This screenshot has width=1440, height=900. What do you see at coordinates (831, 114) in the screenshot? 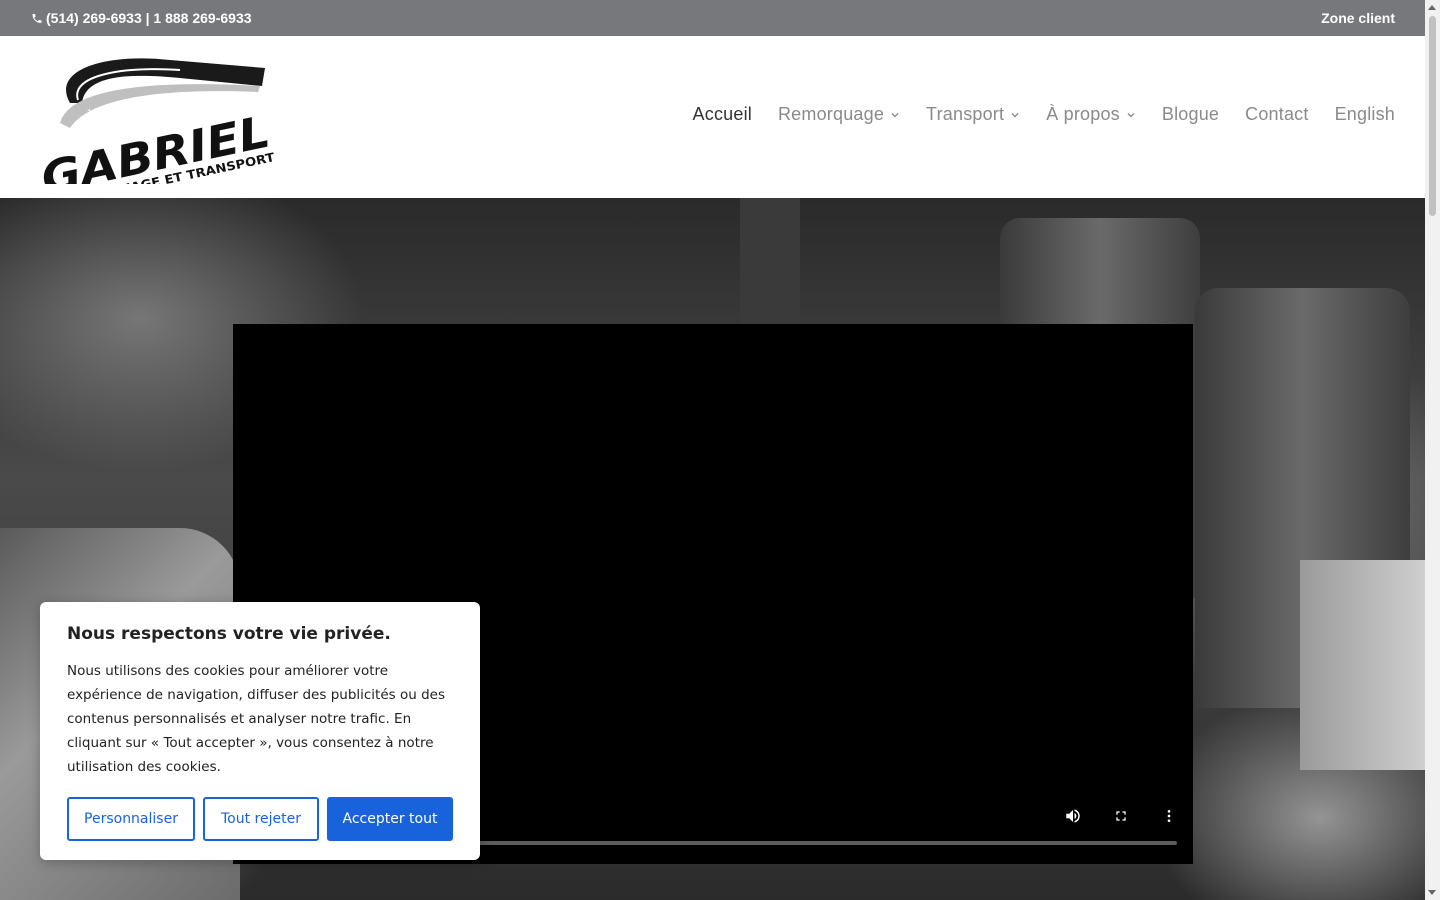
I see `nav-item-label: Remorquage` at bounding box center [831, 114].